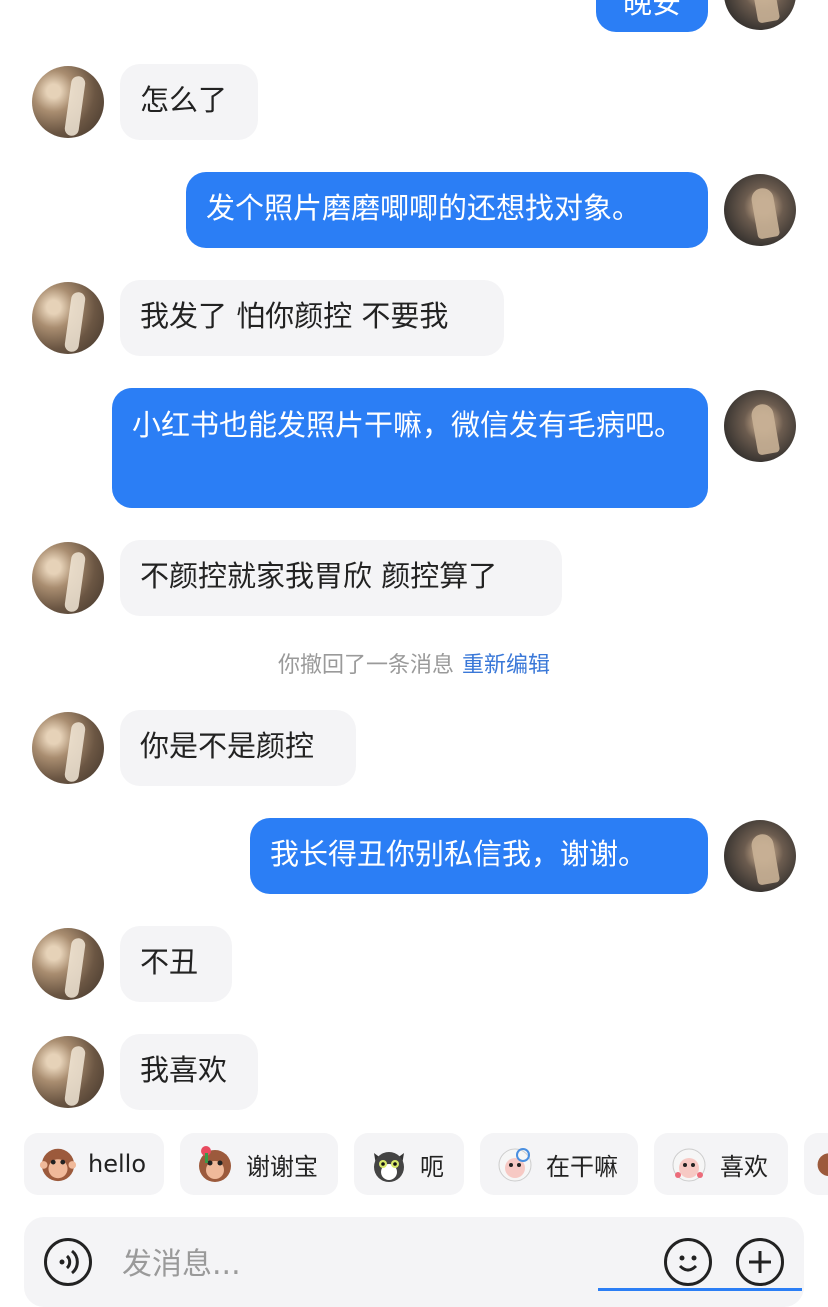 The height and width of the screenshot is (1307, 828). I want to click on message-bubble-received: 不颜控就家我胃欣 颜控算了, so click(341, 578).